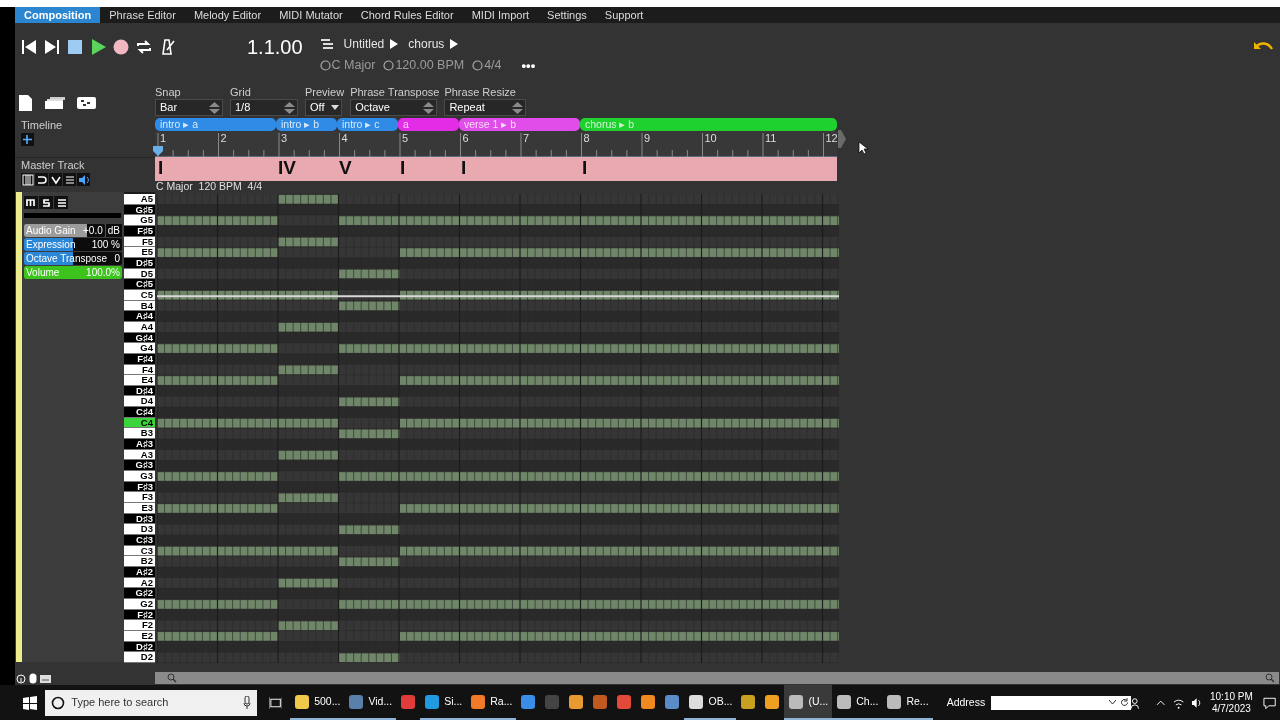 The image size is (1280, 720). Describe the element at coordinates (647, 138) in the screenshot. I see `bar-number: 9` at that location.